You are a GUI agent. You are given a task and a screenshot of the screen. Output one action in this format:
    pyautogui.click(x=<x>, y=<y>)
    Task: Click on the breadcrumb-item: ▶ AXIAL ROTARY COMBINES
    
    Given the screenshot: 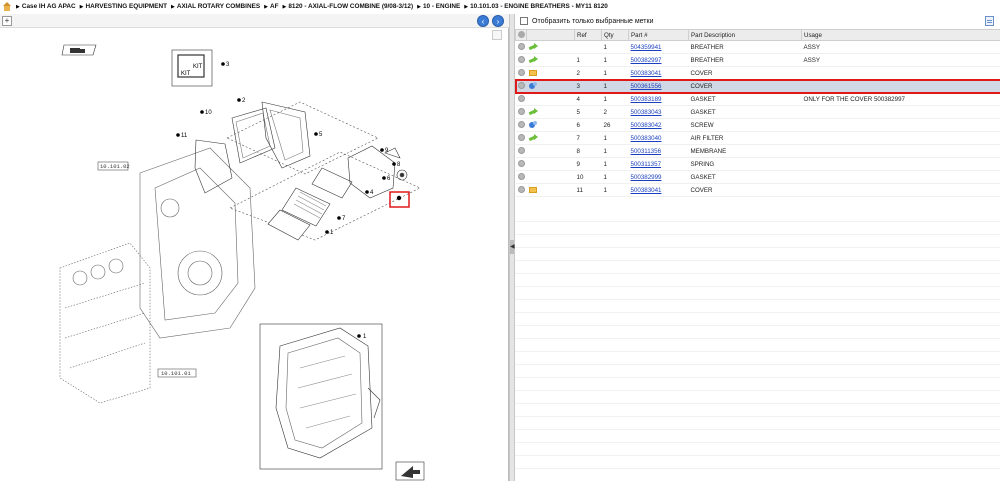 What is the action you would take?
    pyautogui.click(x=215, y=6)
    